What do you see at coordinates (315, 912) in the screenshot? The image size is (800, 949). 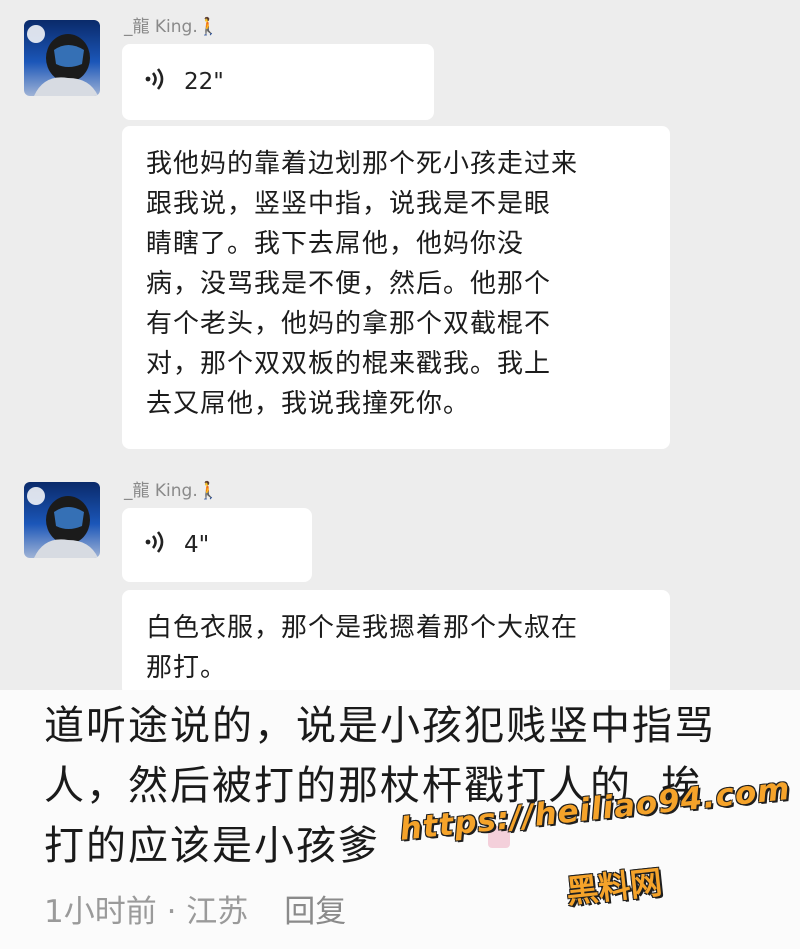 I see `reply-button: 回复` at bounding box center [315, 912].